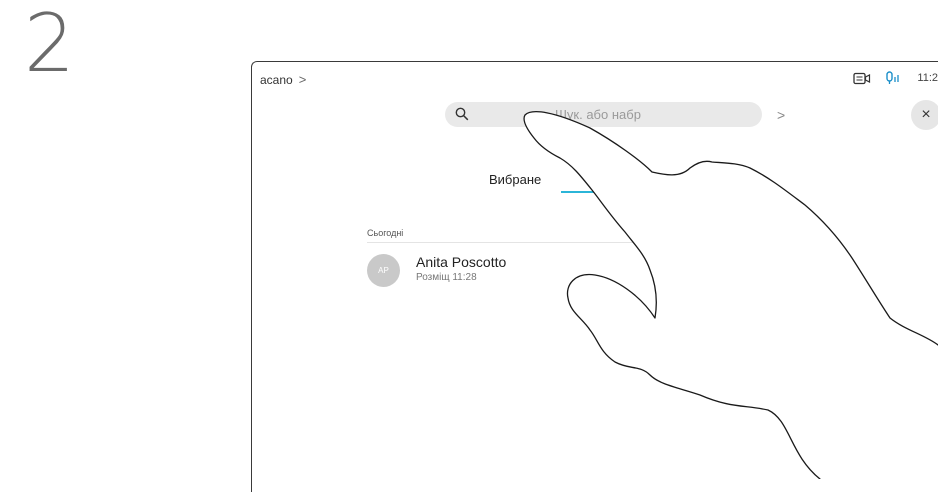  I want to click on tab-active-indicator, so click(580, 192).